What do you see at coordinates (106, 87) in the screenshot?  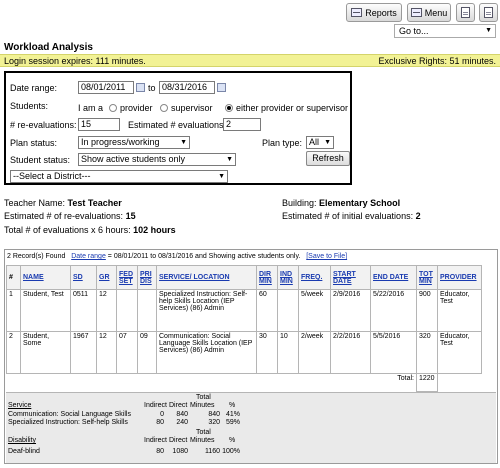 I see `date-from-input: 08/01/2011` at bounding box center [106, 87].